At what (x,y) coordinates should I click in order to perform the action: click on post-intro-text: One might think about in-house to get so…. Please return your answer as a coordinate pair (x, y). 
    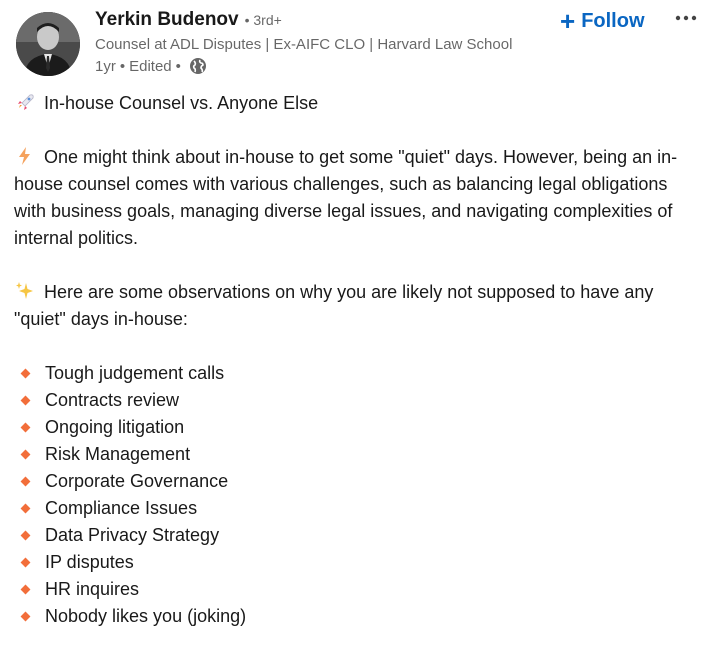
    Looking at the image, I should click on (346, 197).